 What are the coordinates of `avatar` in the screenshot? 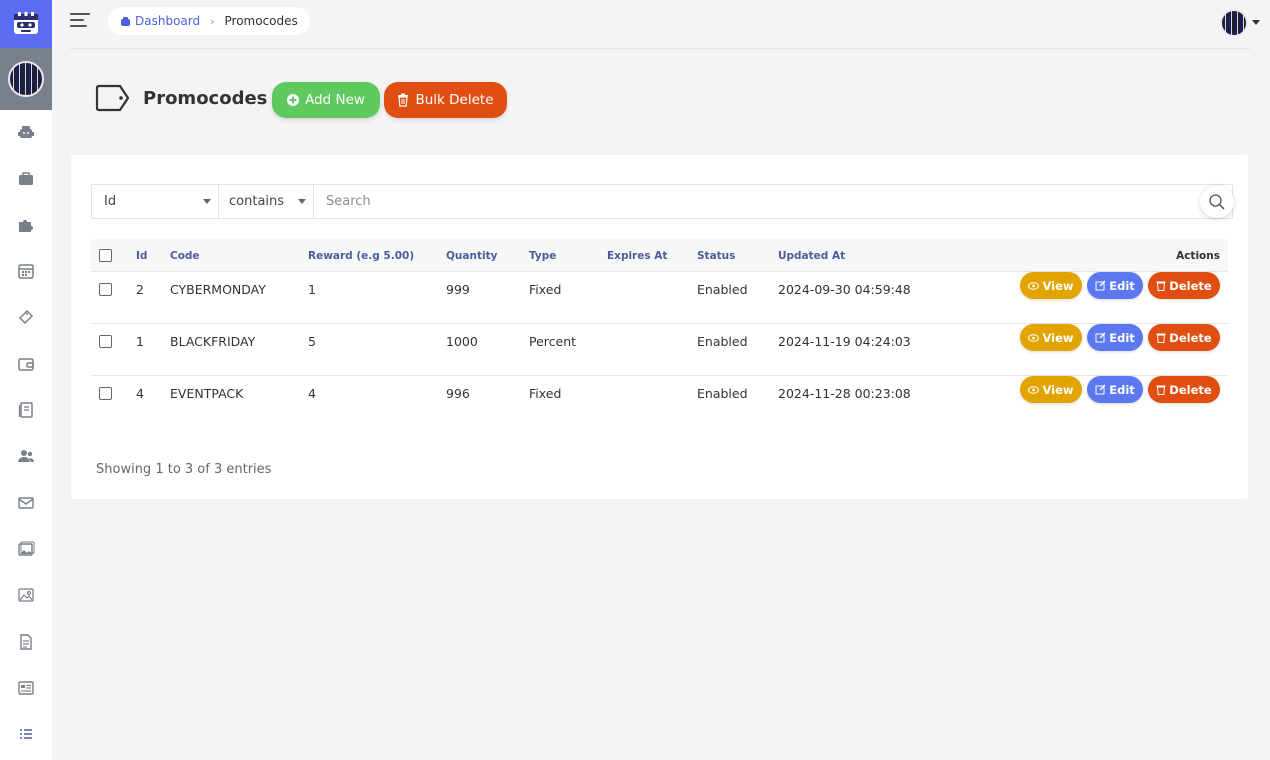 It's located at (26, 79).